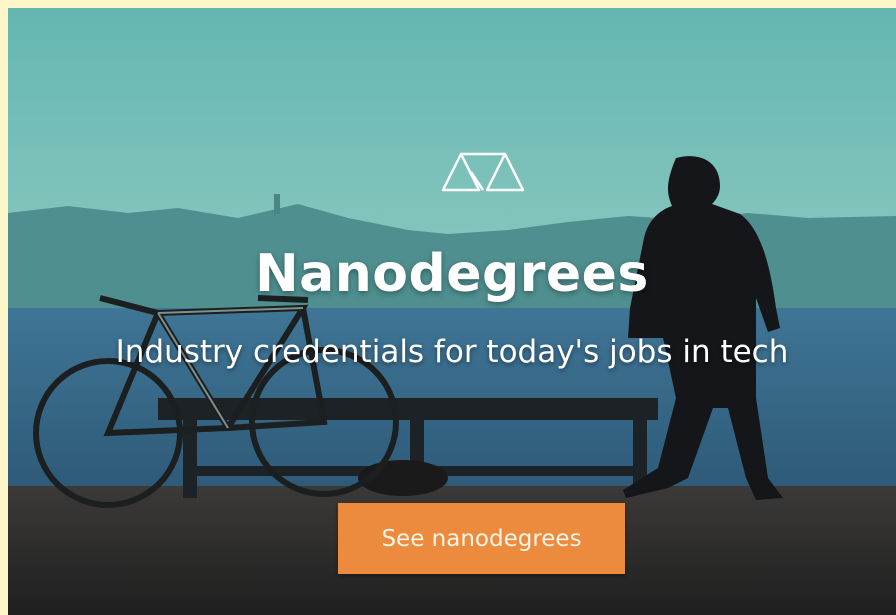  Describe the element at coordinates (481, 538) in the screenshot. I see `see-nanodegrees-button: See nanodegrees` at that location.